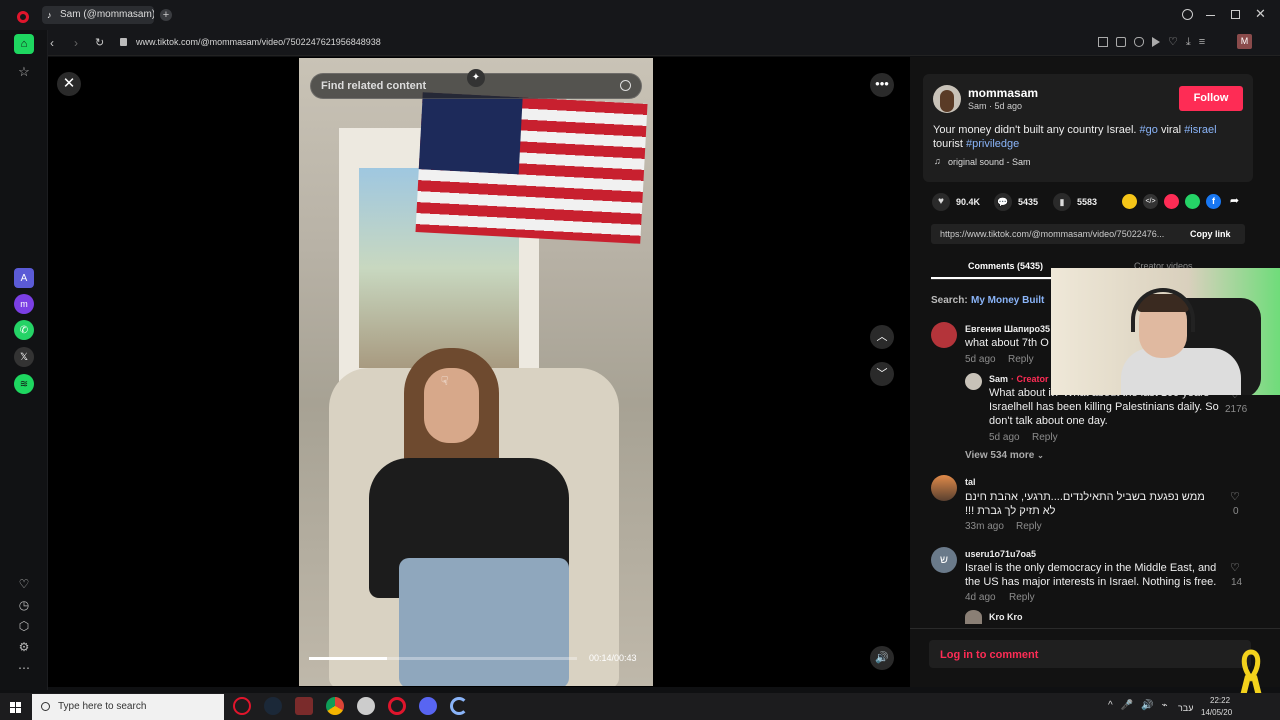  I want to click on view-more-replies: View 534 more ⌄, so click(1004, 455).